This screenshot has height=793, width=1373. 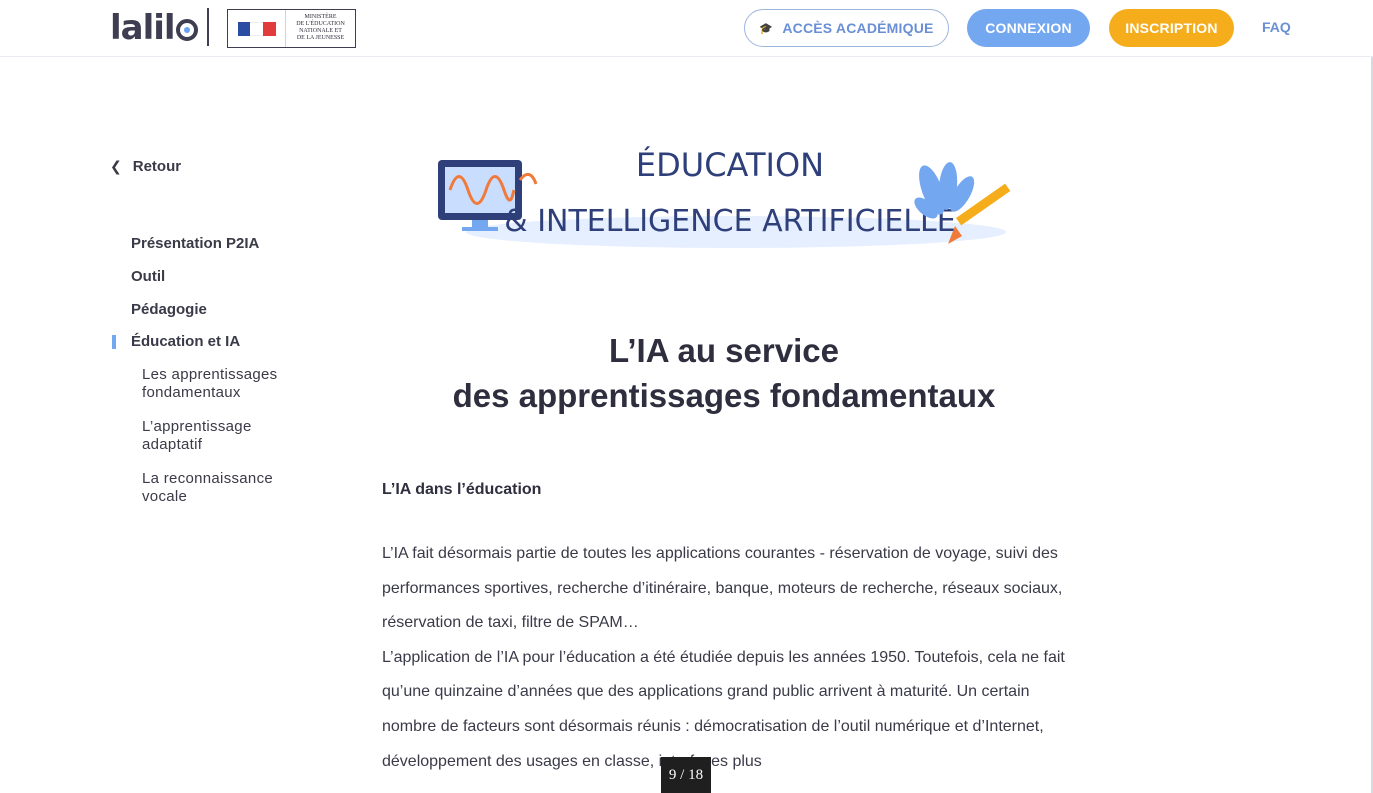 I want to click on logo-text: lalil, so click(x=143, y=28).